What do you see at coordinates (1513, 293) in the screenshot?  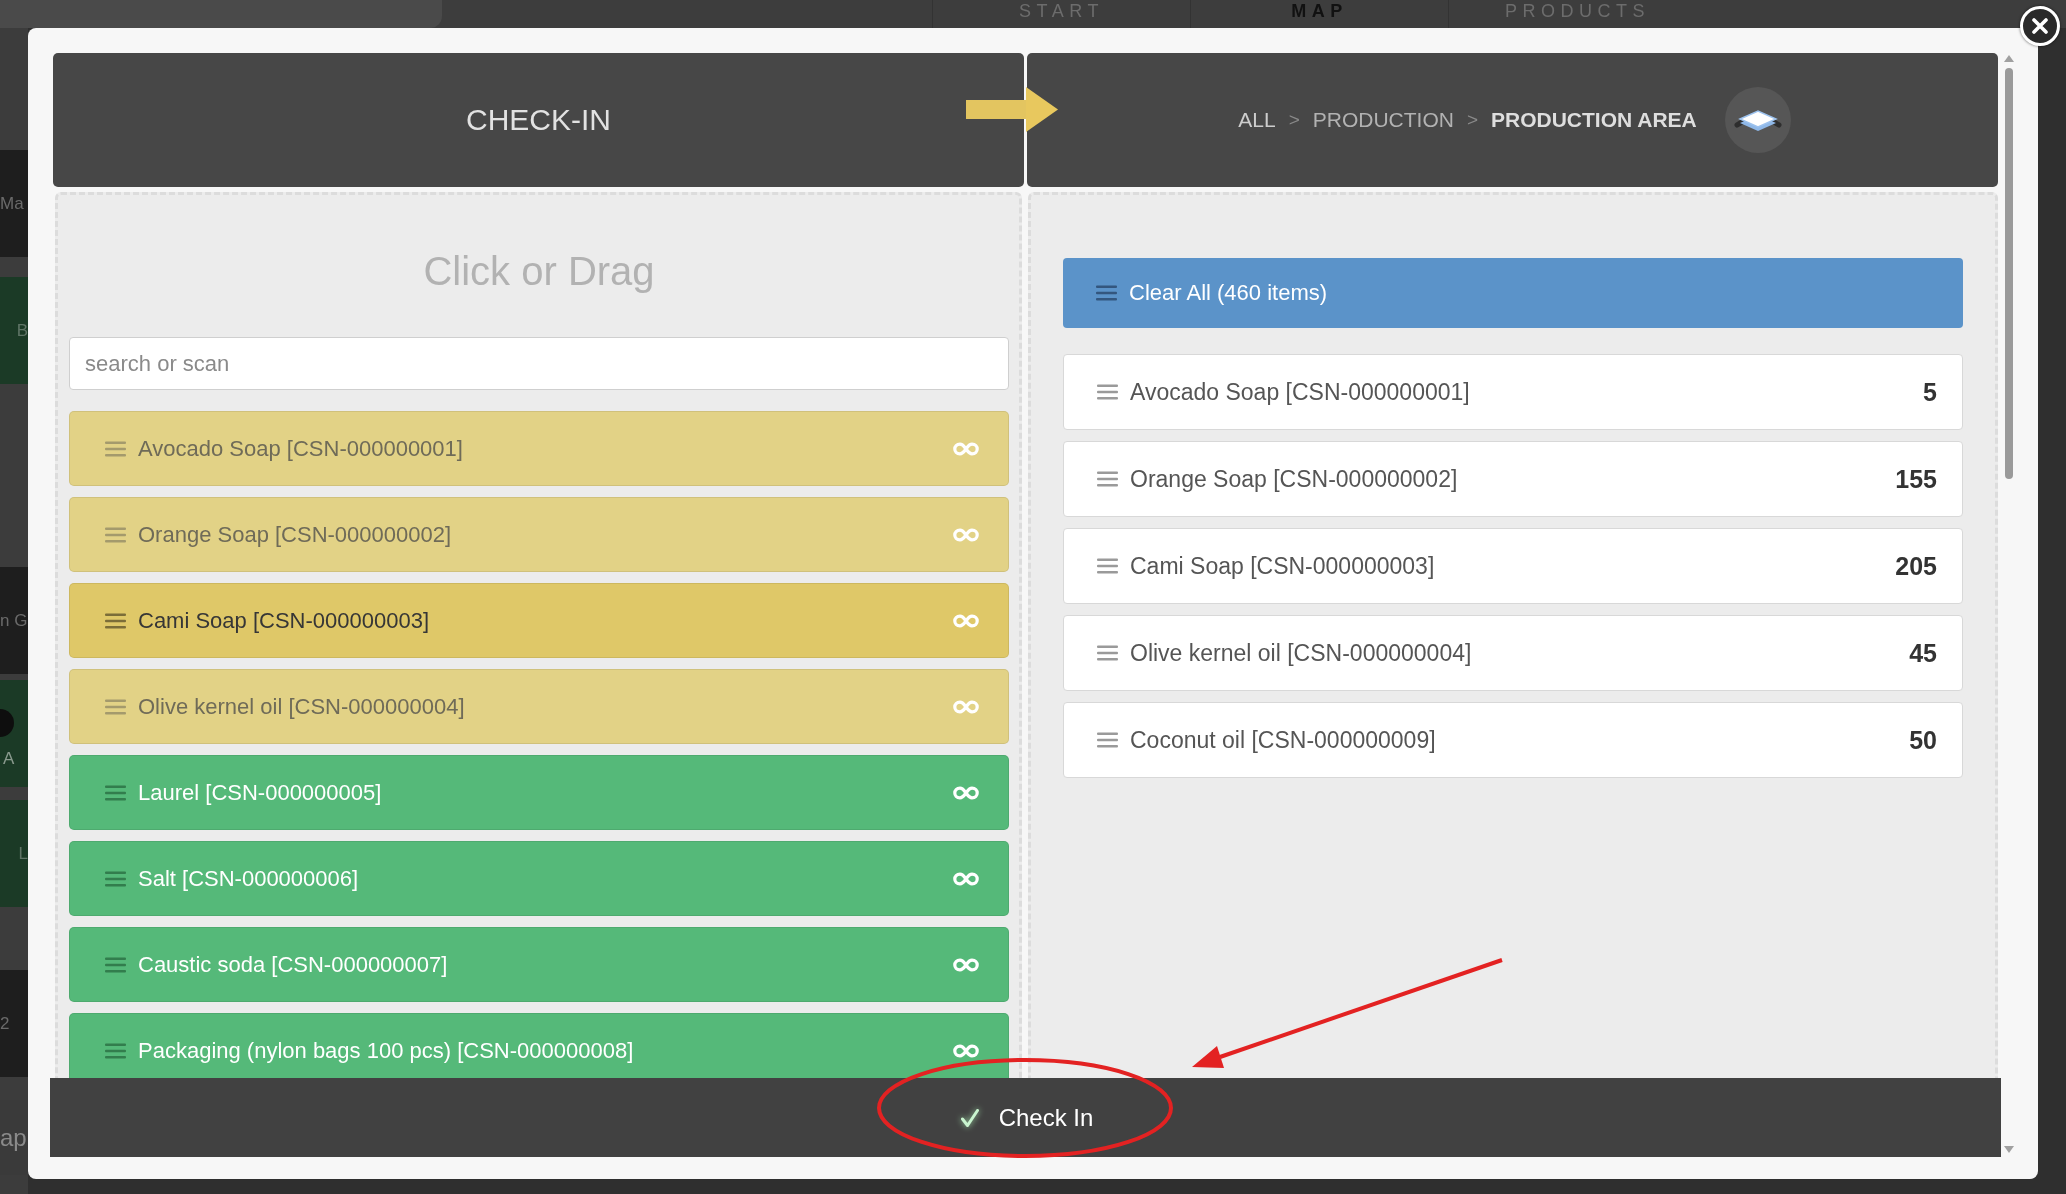 I see `clear-all-button: Clear All (460 items)` at bounding box center [1513, 293].